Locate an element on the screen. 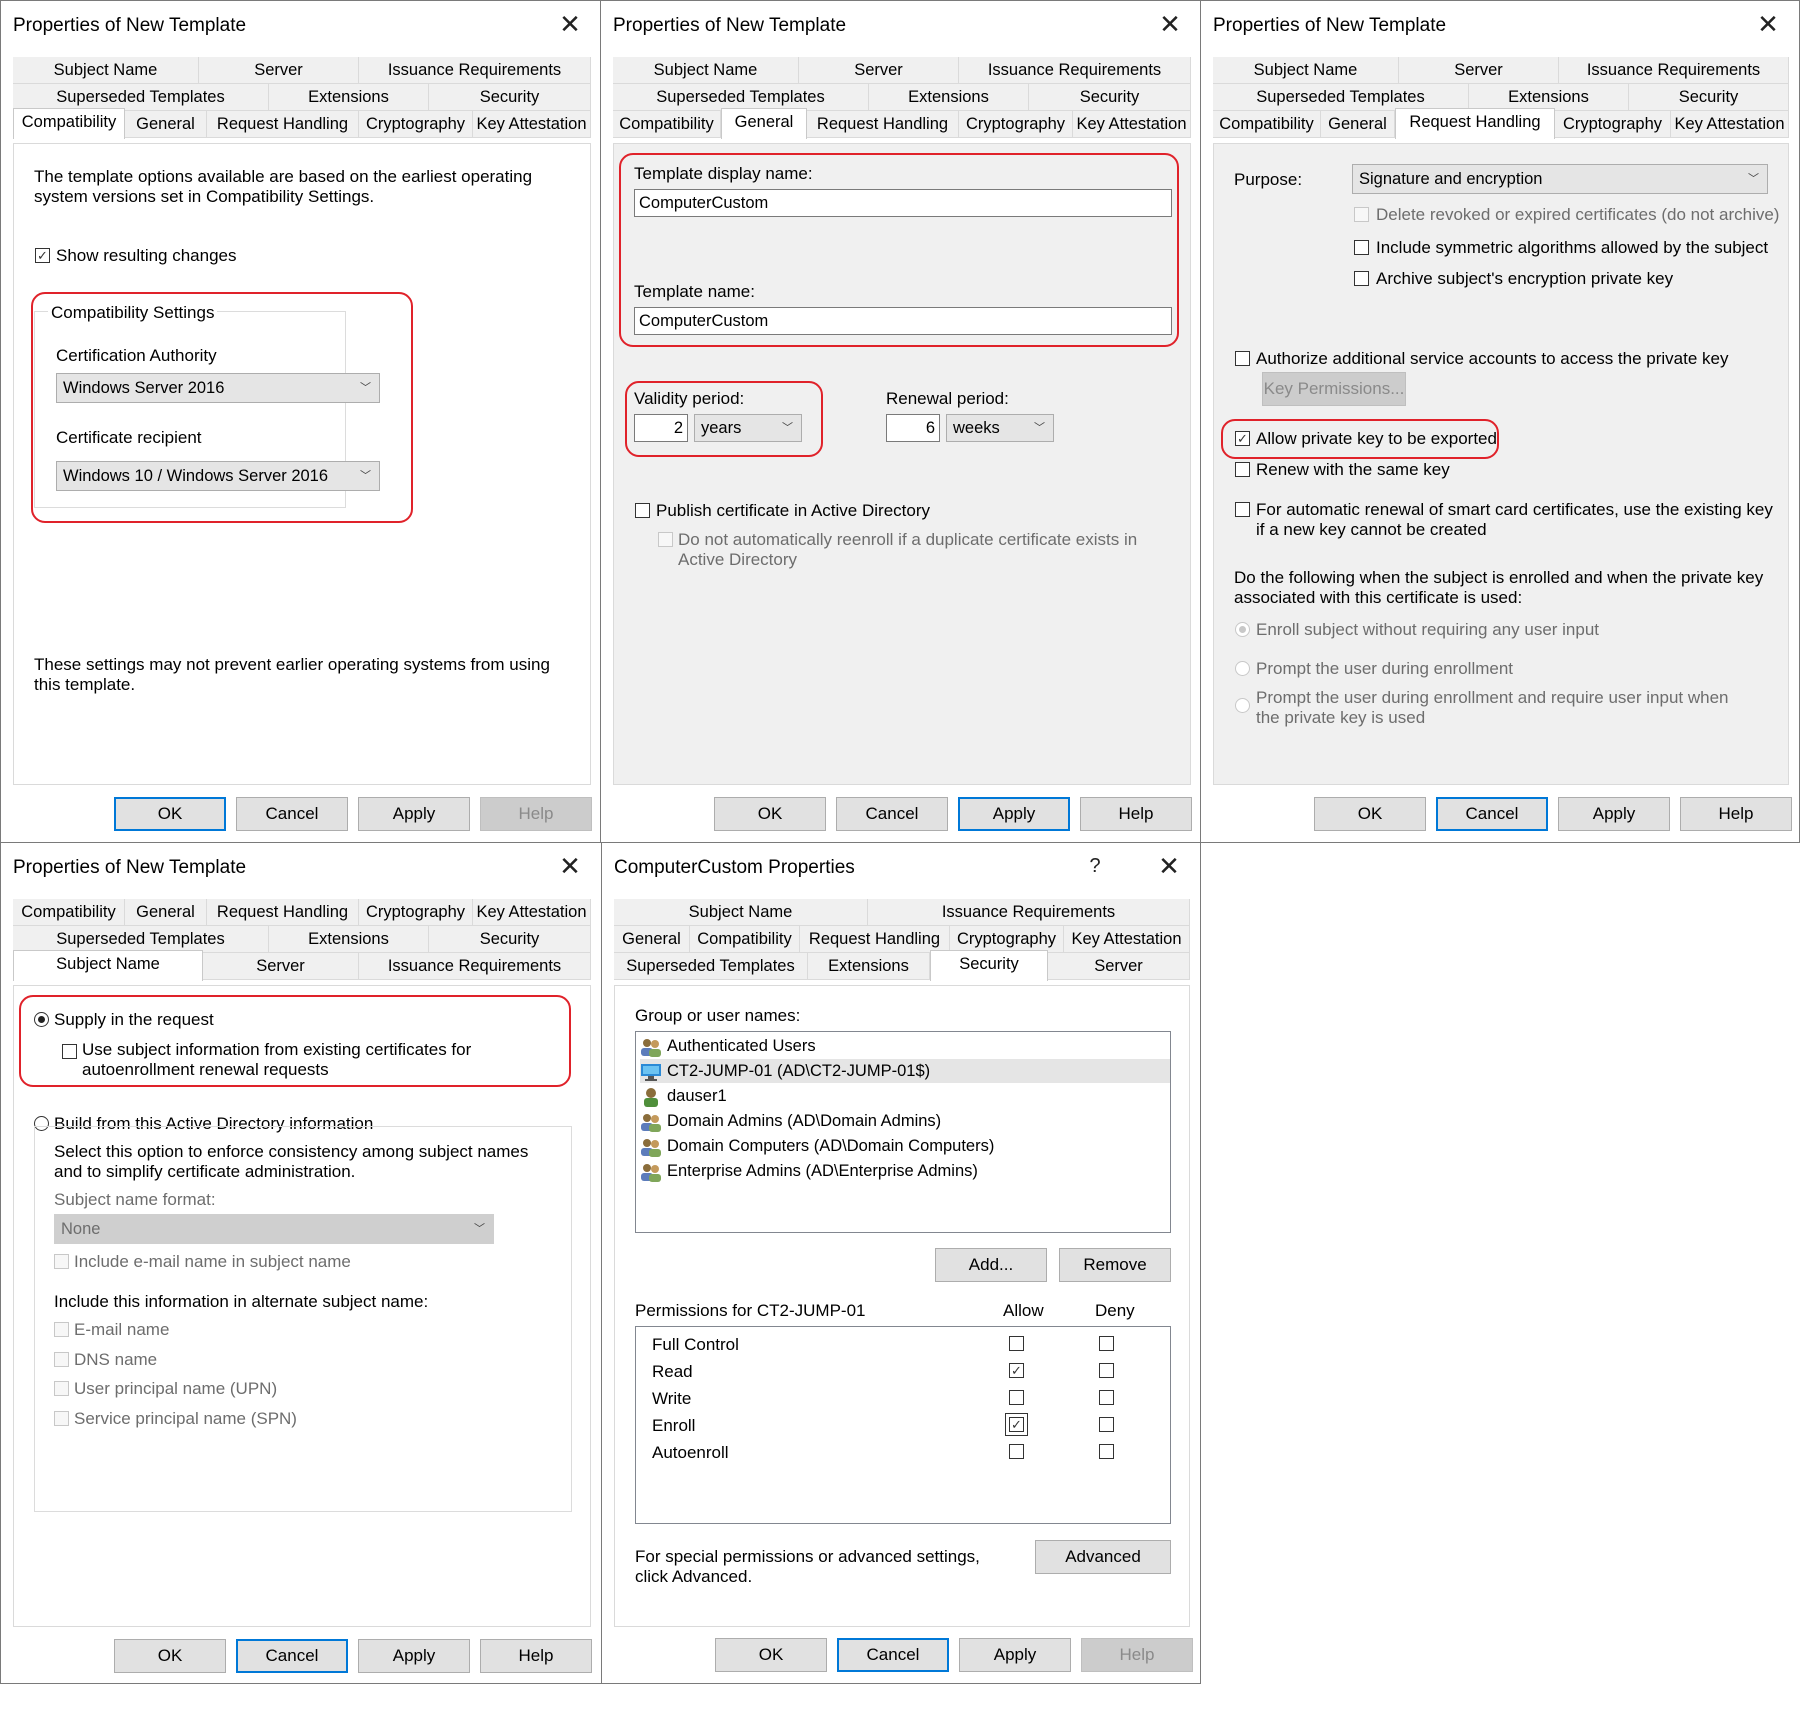 This screenshot has height=1715, width=1800. alt-upn-checkbox is located at coordinates (61, 1388).